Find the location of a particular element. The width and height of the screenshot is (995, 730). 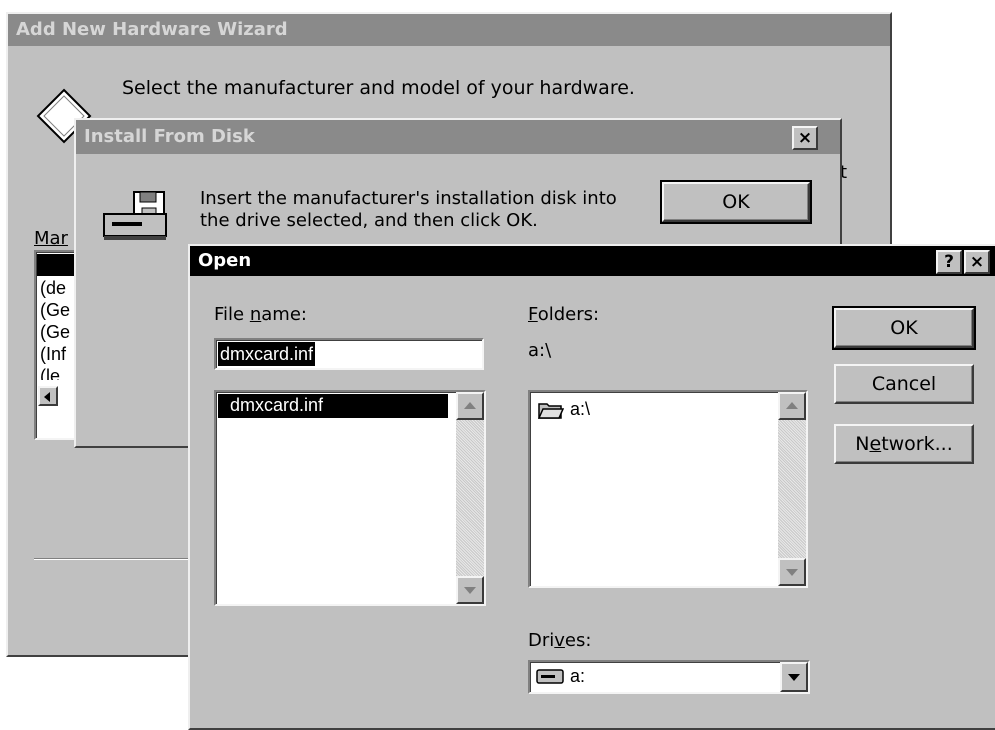

drives-label-post: es: is located at coordinates (578, 640).